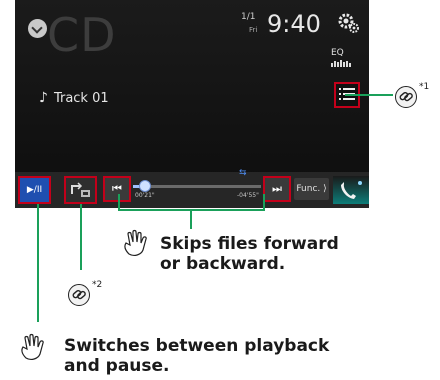 This screenshot has height=380, width=440. Describe the element at coordinates (117, 366) in the screenshot. I see `play-callout-line2: and pause.` at that location.